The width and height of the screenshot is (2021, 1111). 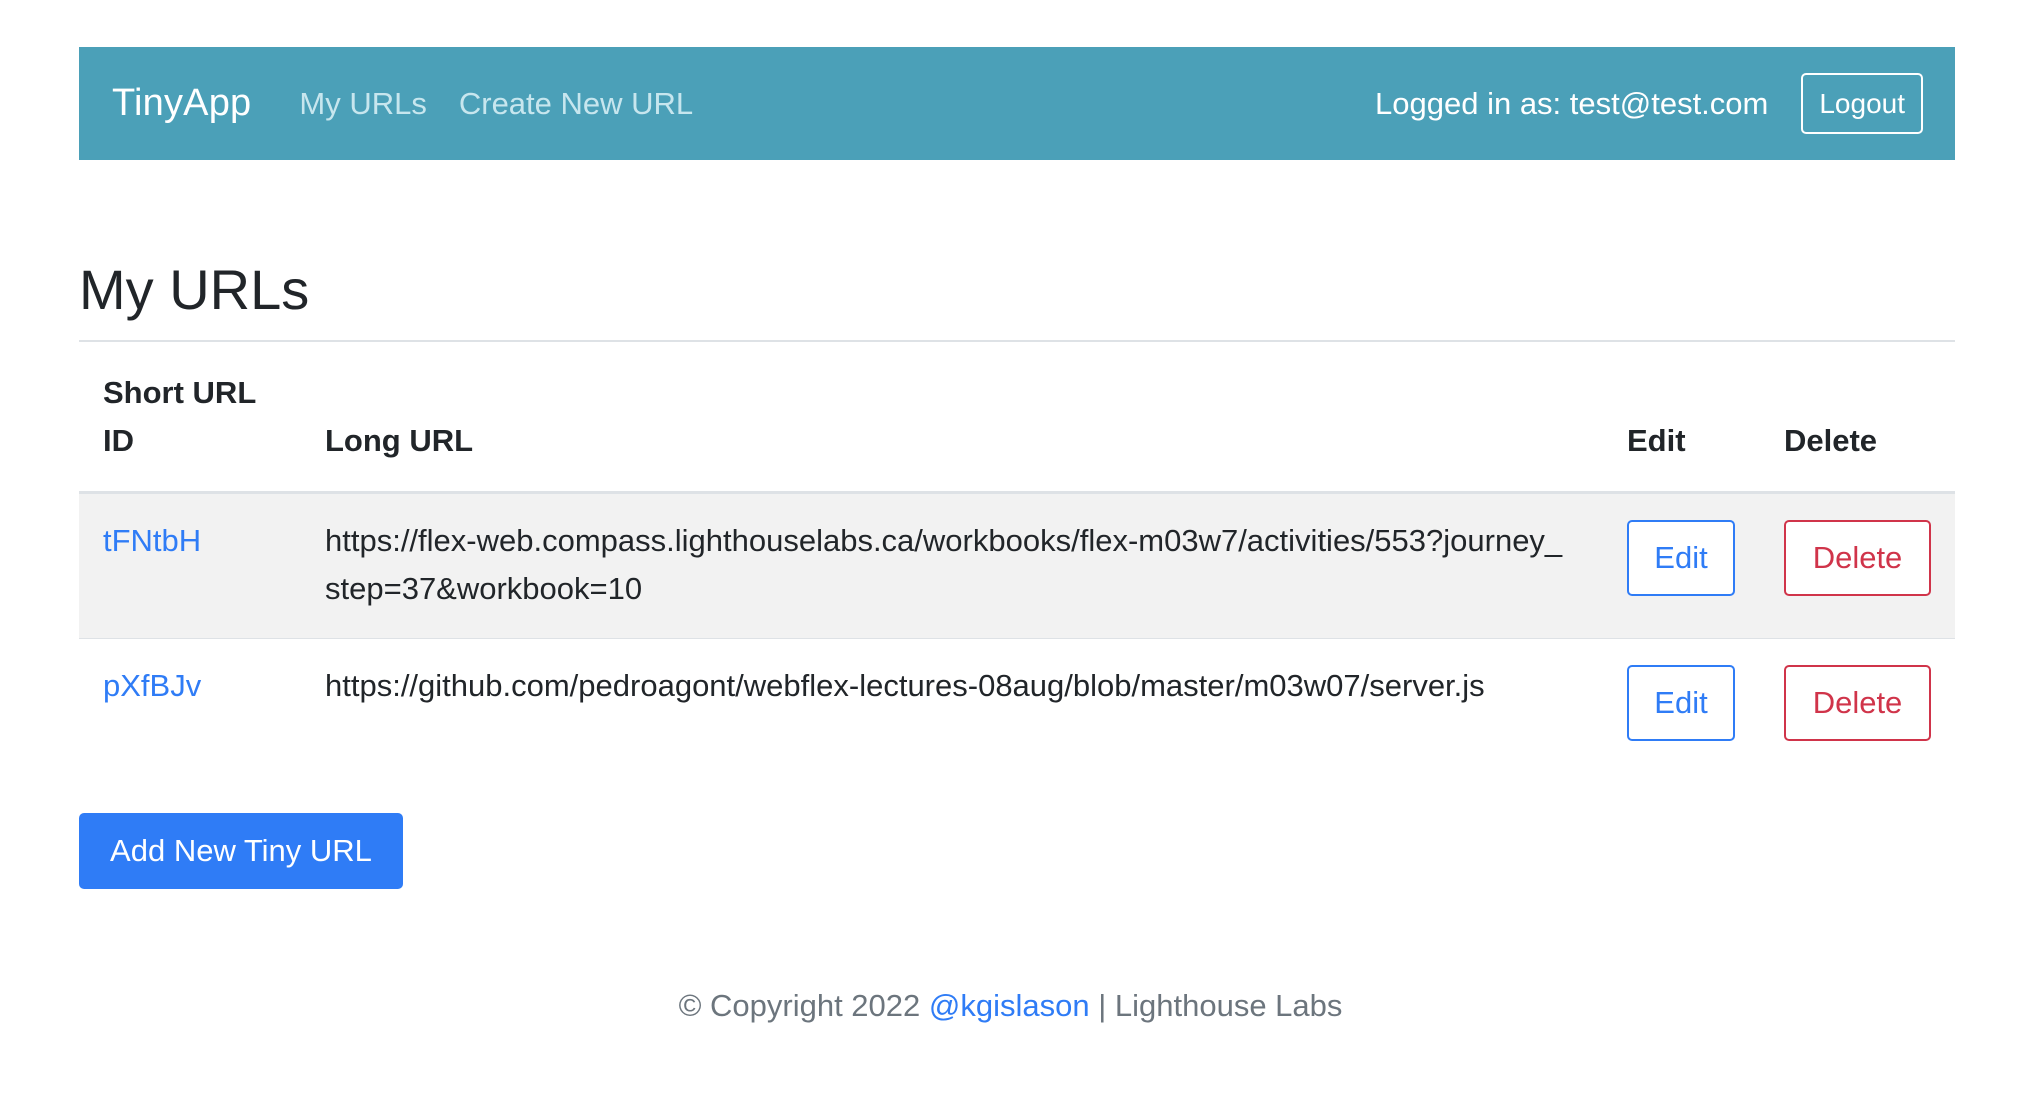 I want to click on short-url-link: pXfBJv, so click(x=152, y=685).